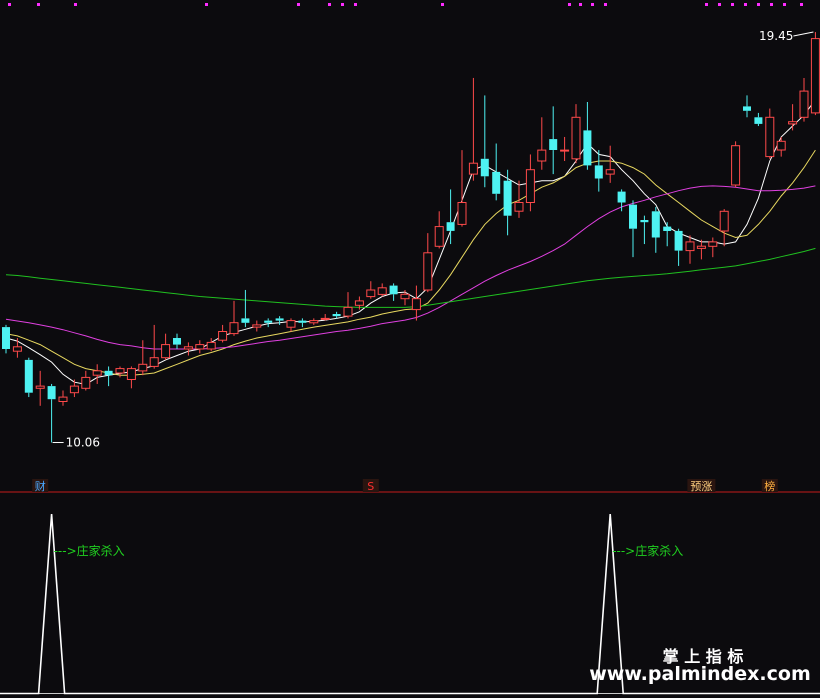 The height and width of the screenshot is (698, 820). I want to click on low-price-text: 10.06, so click(83, 443).